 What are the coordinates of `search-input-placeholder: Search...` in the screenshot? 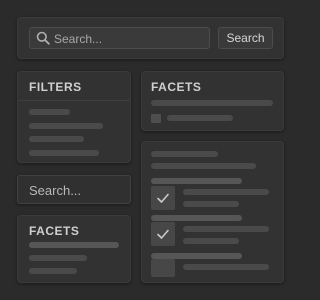 It's located at (78, 39).